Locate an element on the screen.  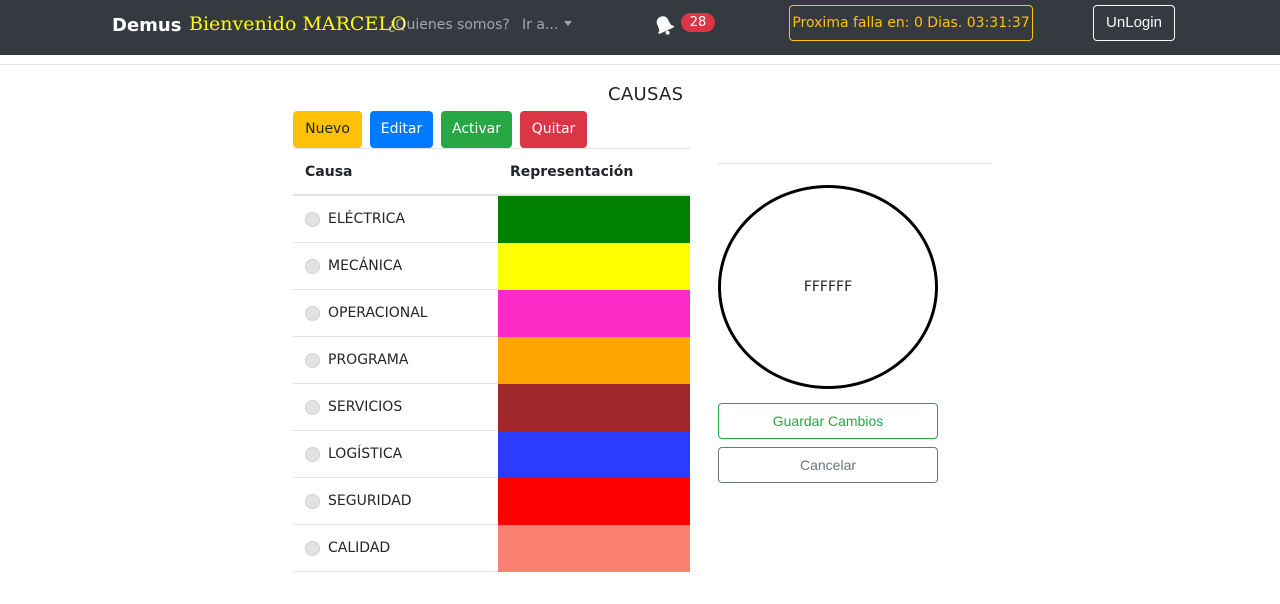
cause-name: CALIDAD is located at coordinates (359, 548).